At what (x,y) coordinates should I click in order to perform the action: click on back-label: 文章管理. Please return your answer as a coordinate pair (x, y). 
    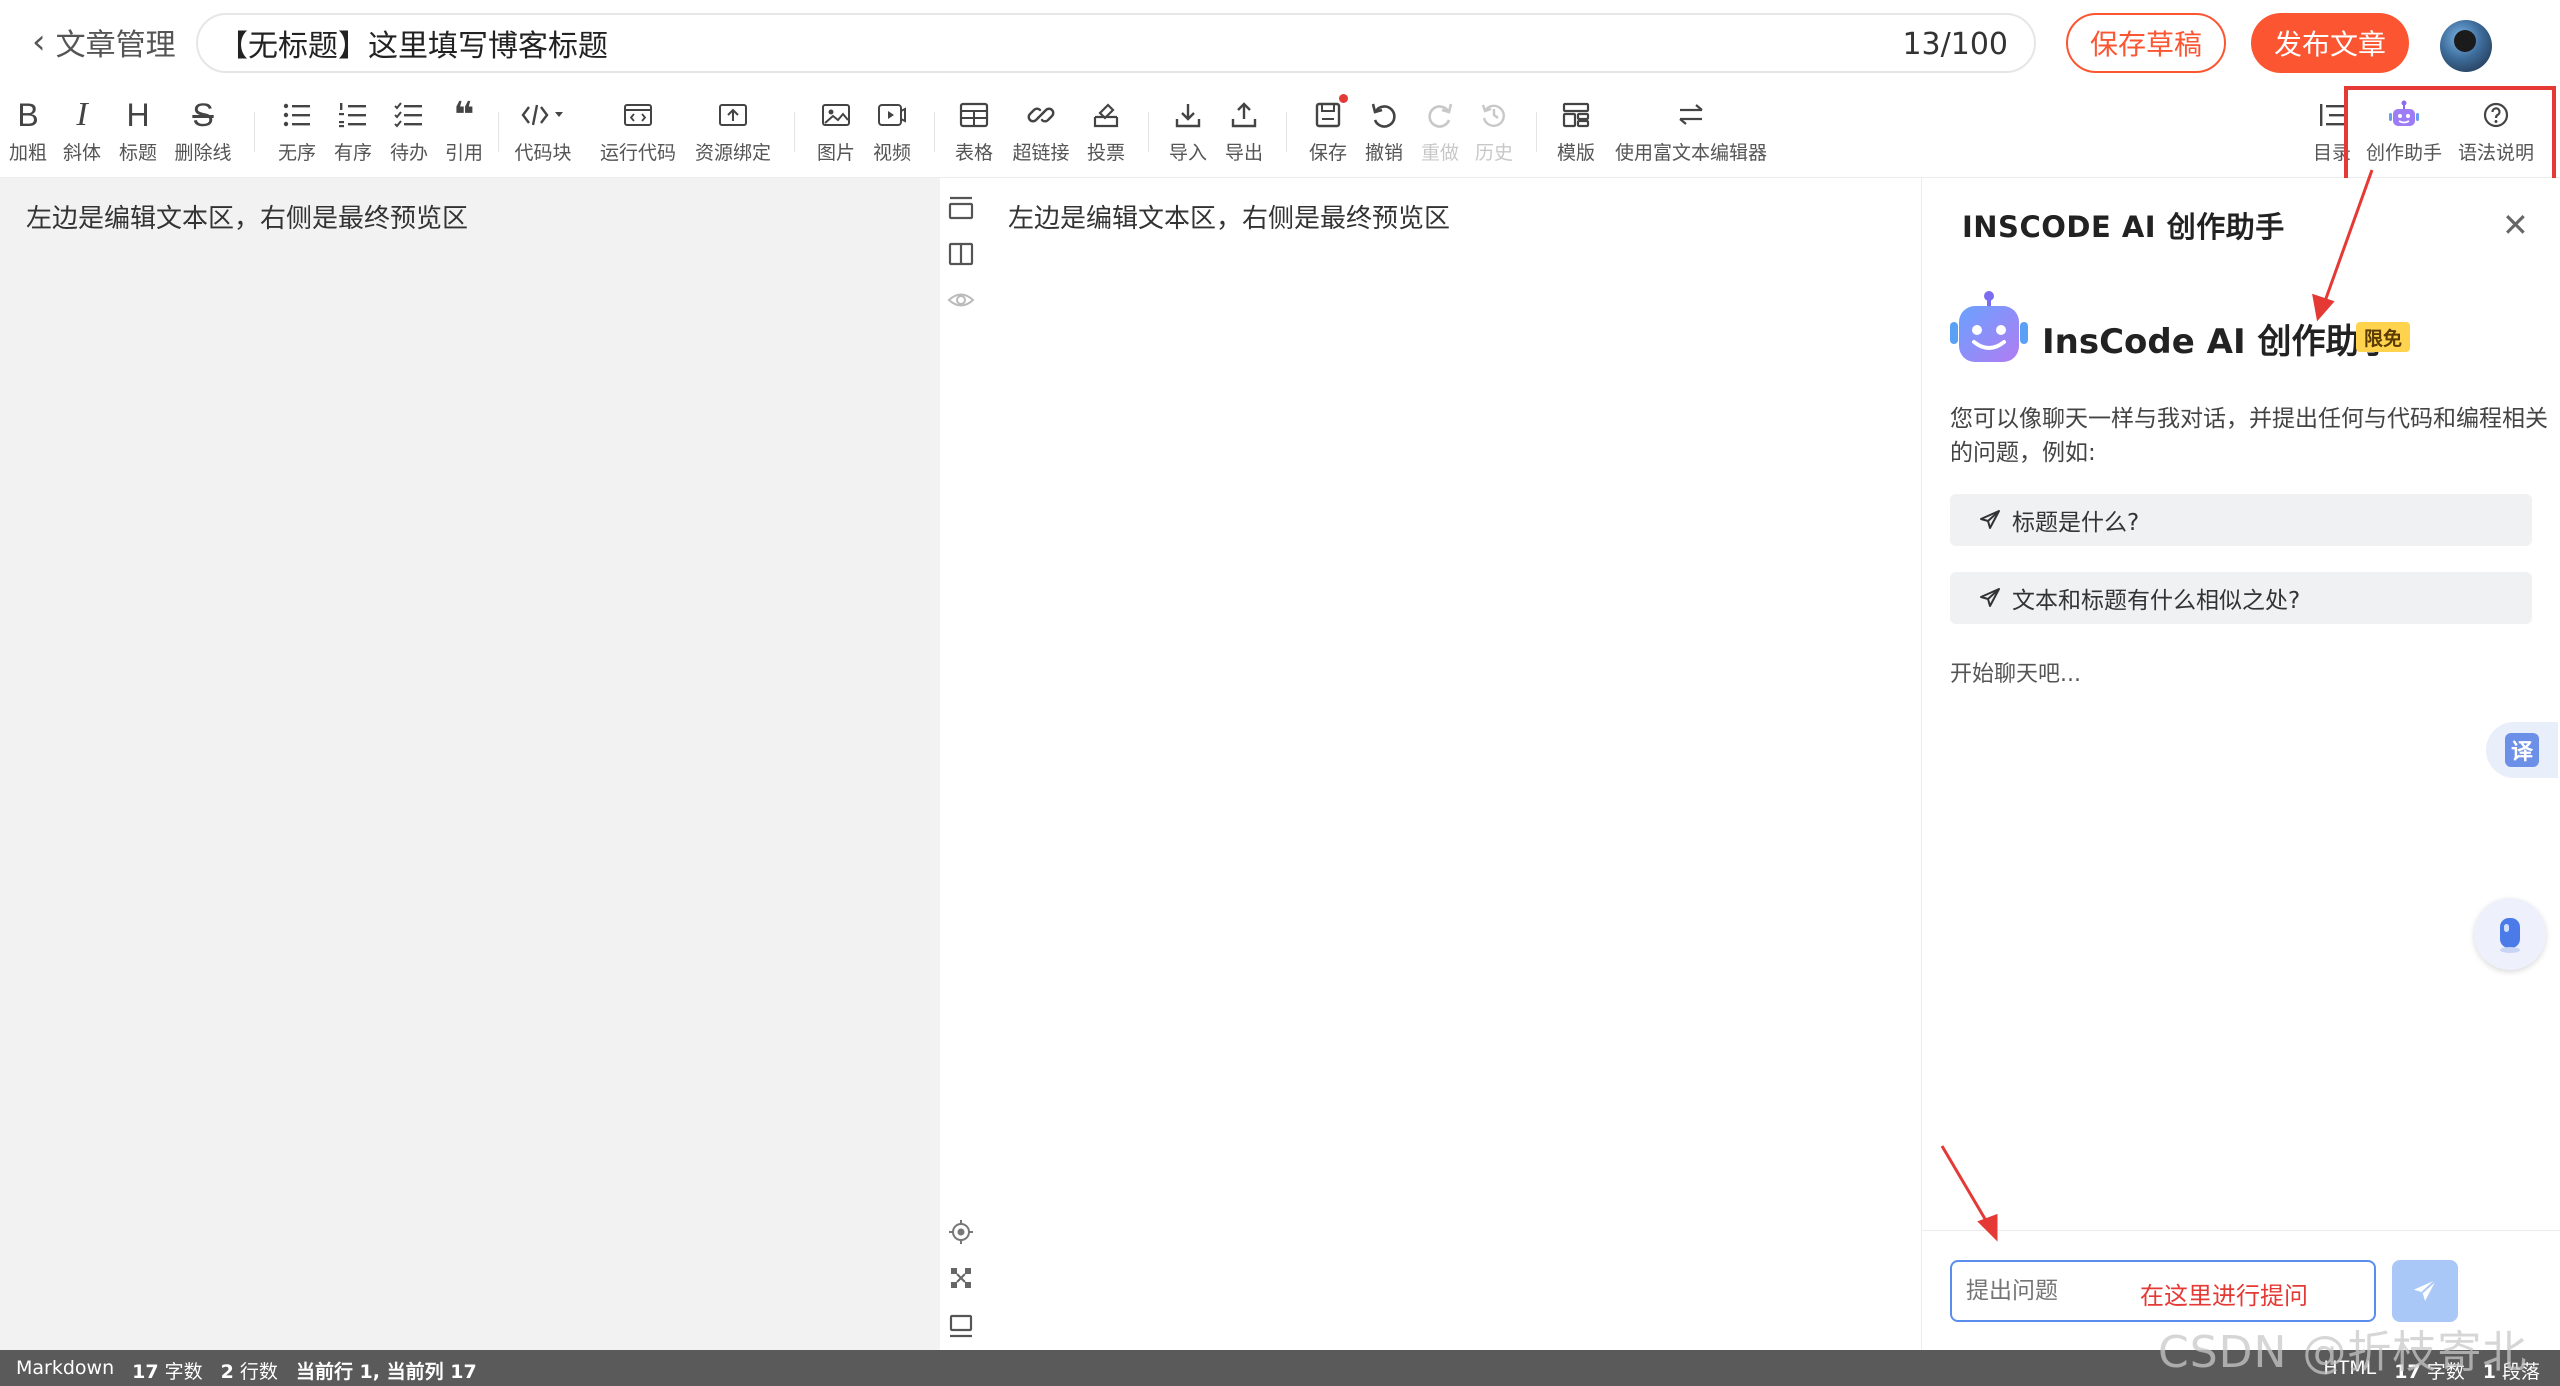
    Looking at the image, I should click on (115, 45).